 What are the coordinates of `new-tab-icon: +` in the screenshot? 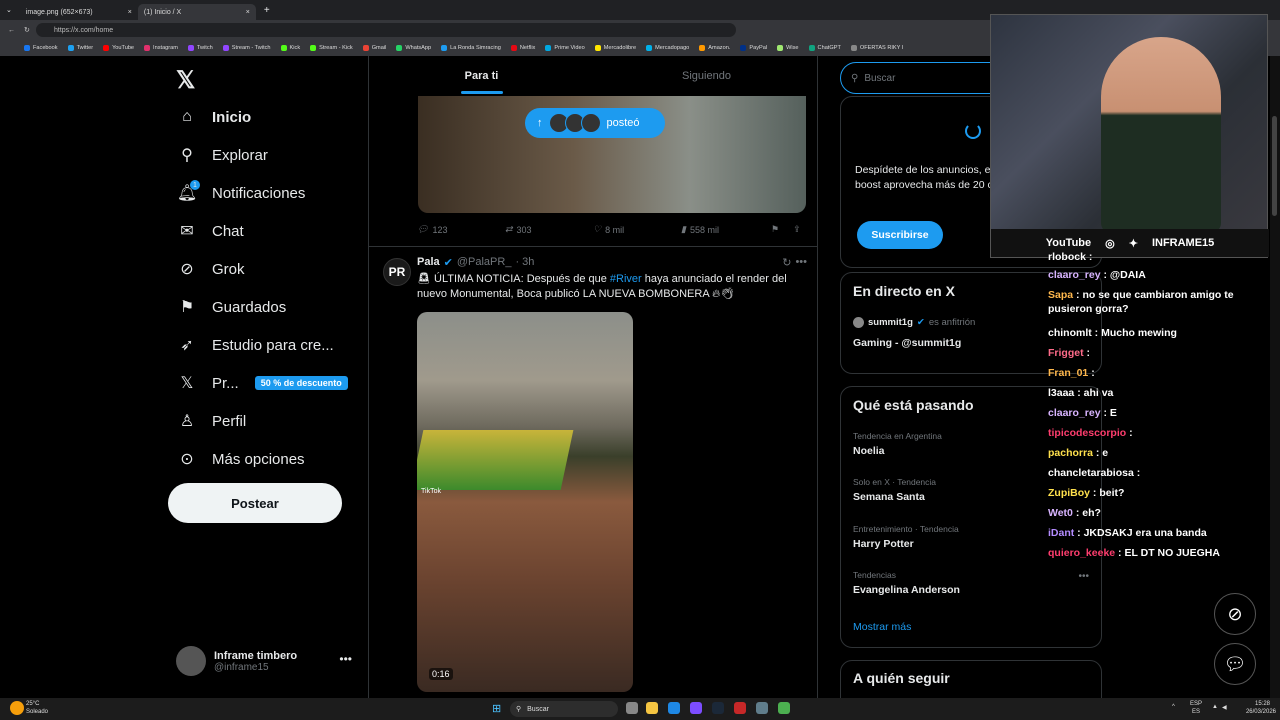 It's located at (267, 10).